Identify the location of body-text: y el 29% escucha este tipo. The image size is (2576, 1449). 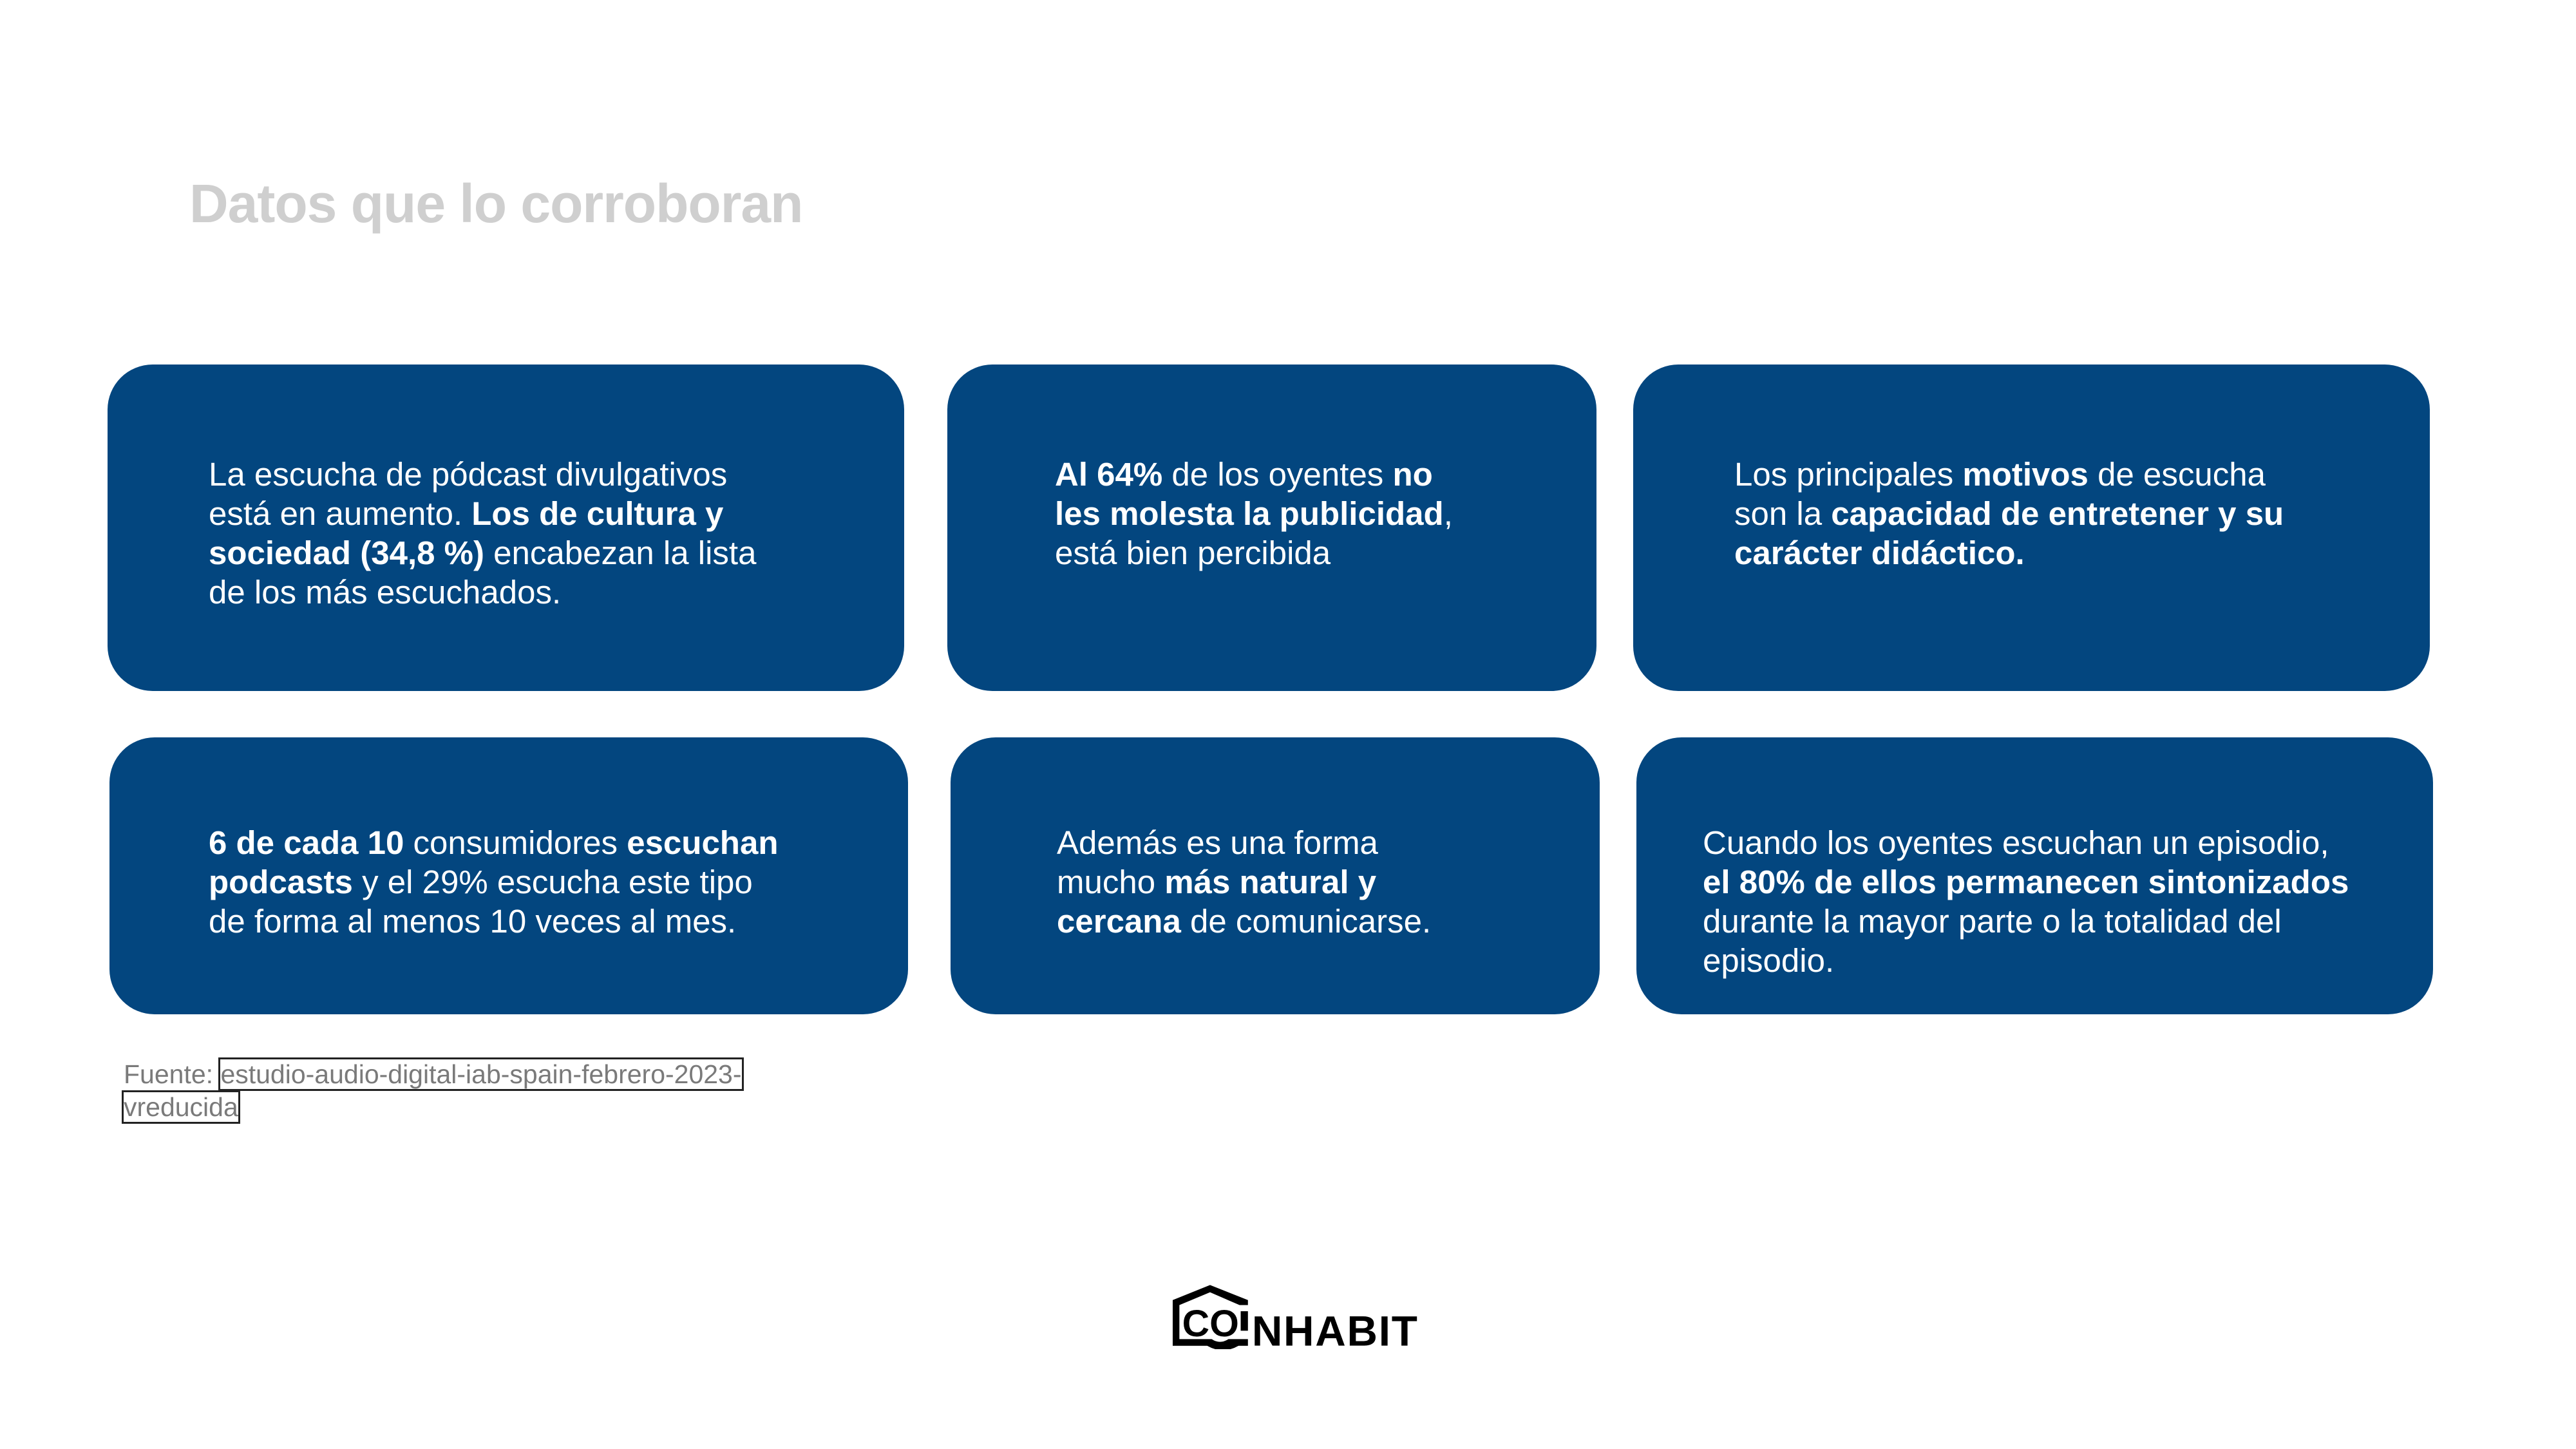
(553, 882).